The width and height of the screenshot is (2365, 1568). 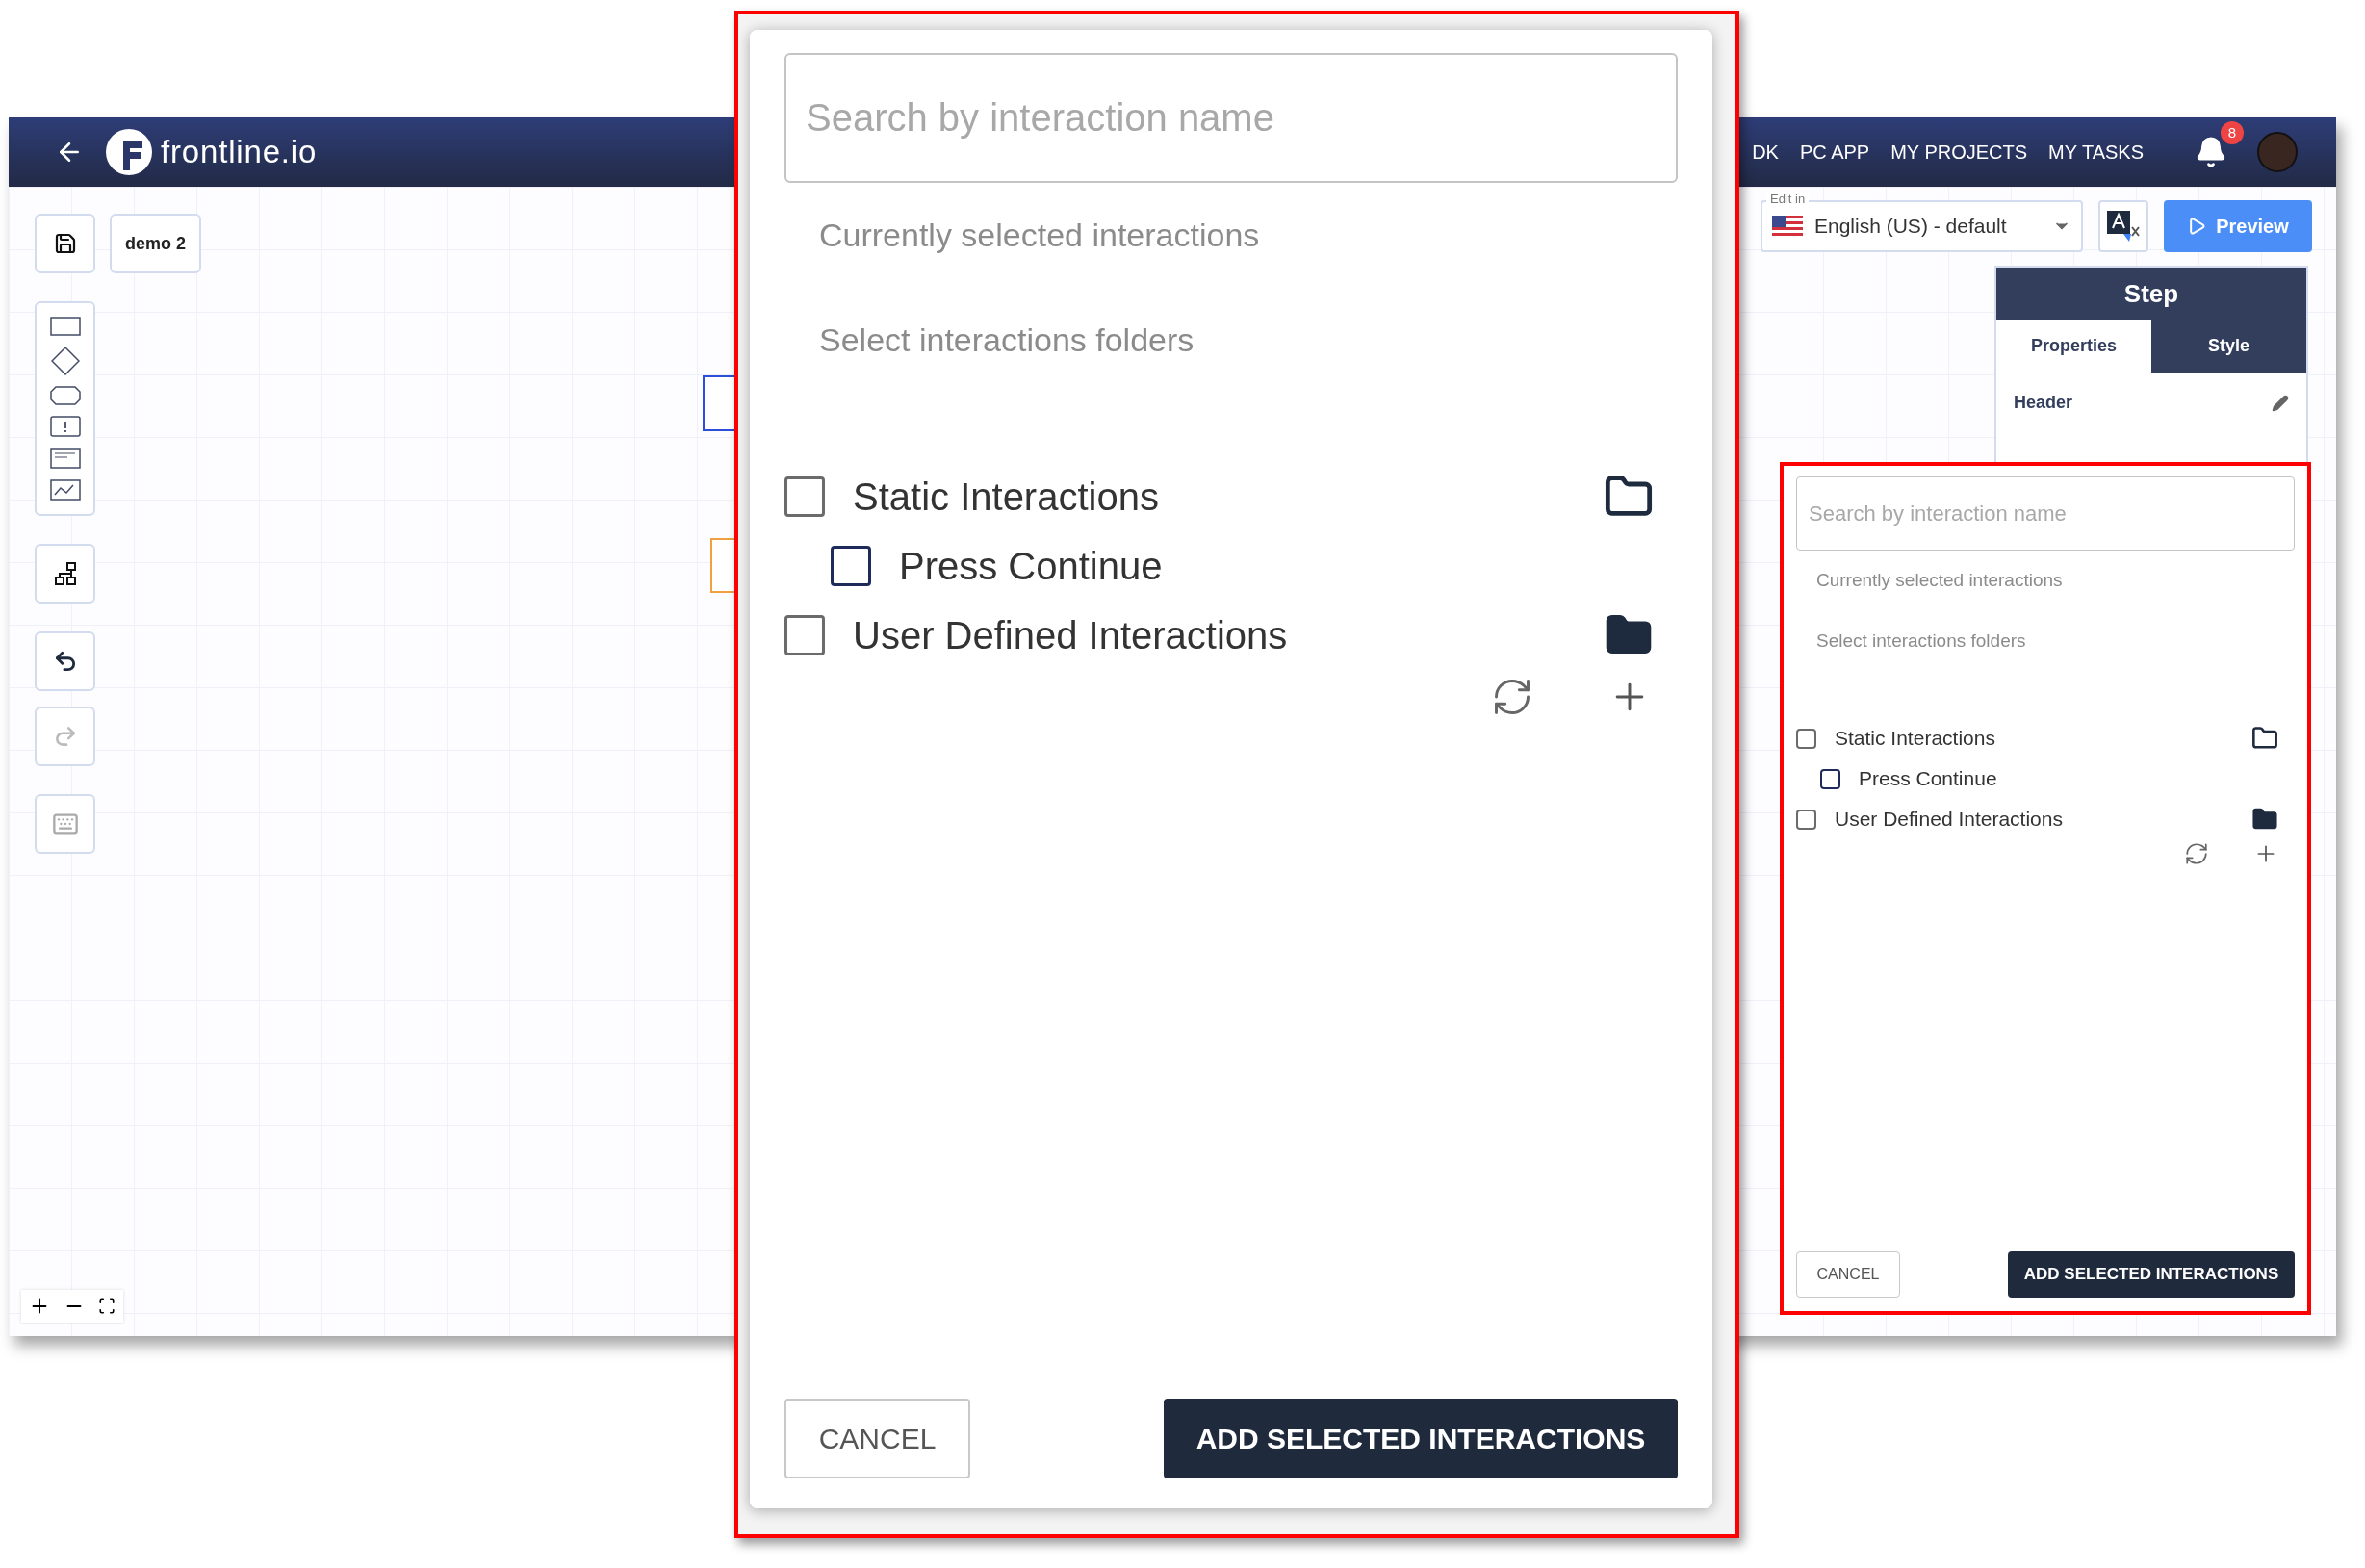 I want to click on folder-icon, so click(x=2264, y=738).